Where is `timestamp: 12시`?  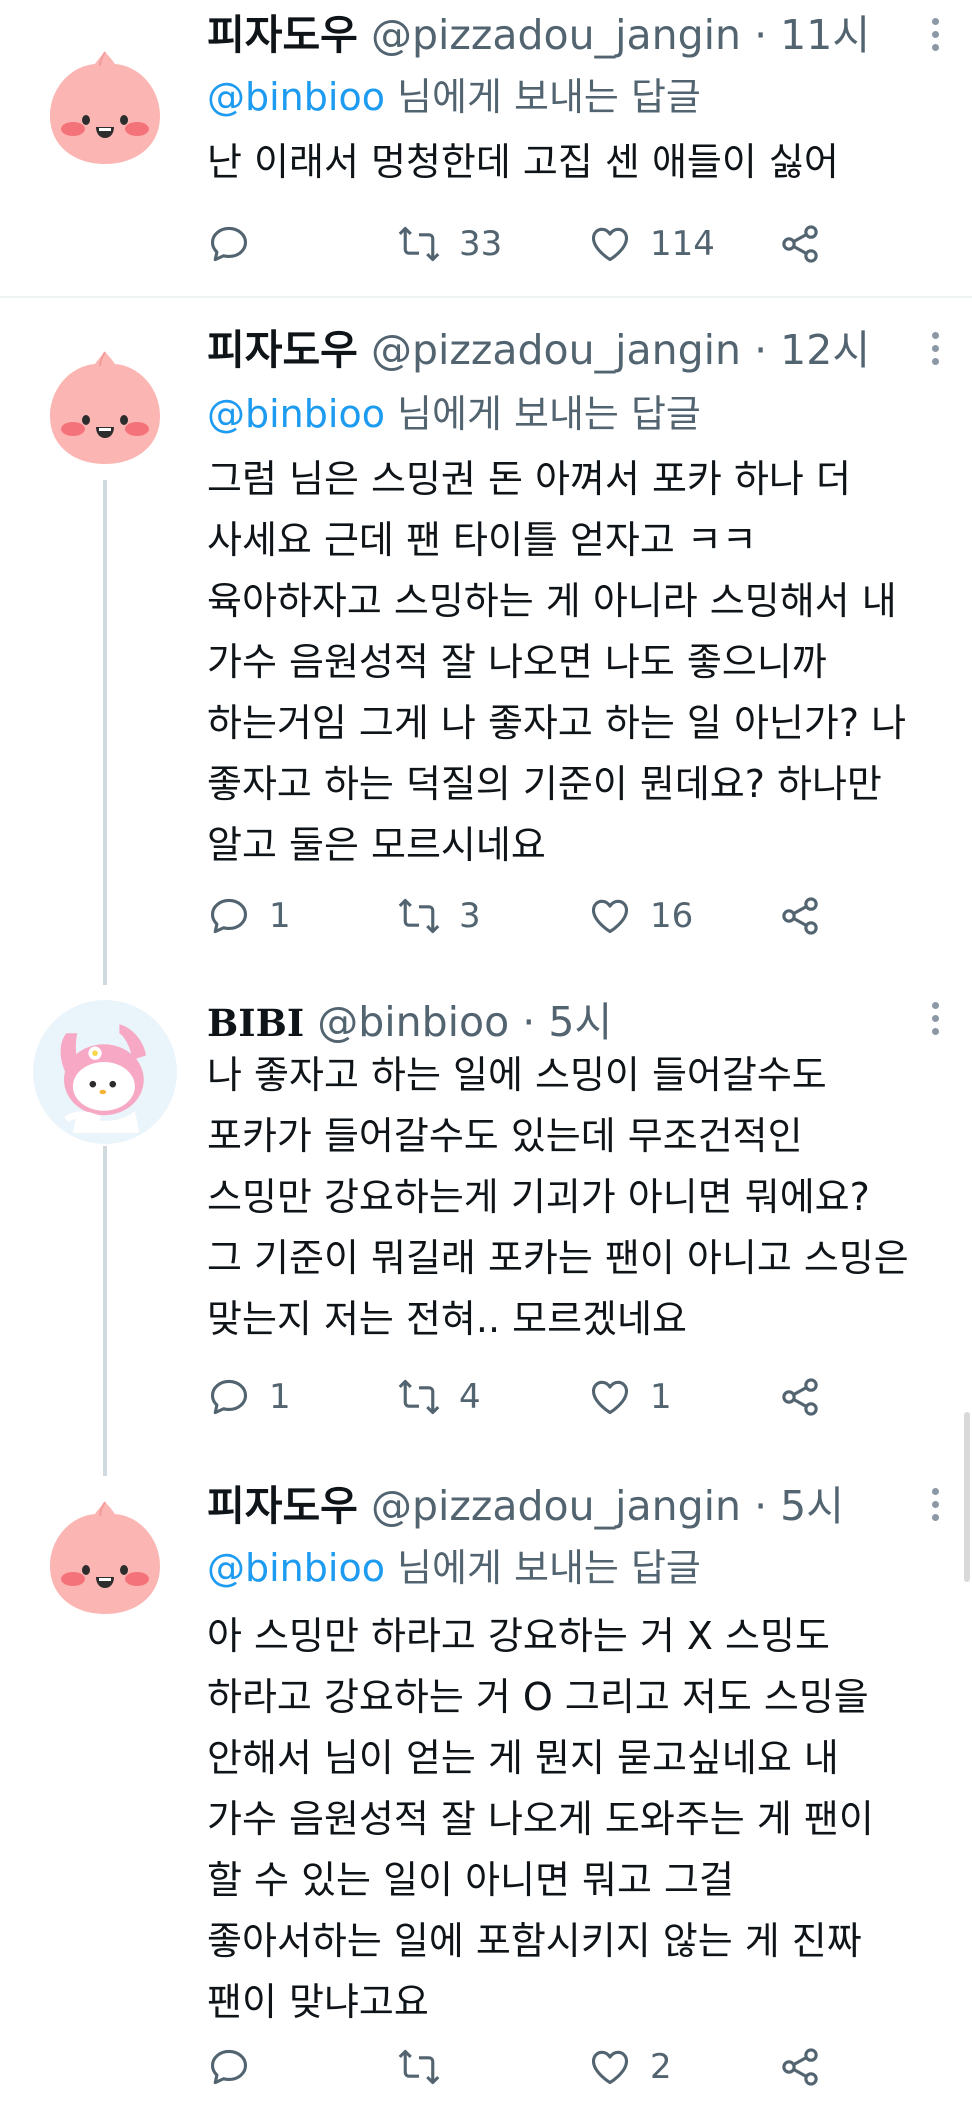 timestamp: 12시 is located at coordinates (825, 350).